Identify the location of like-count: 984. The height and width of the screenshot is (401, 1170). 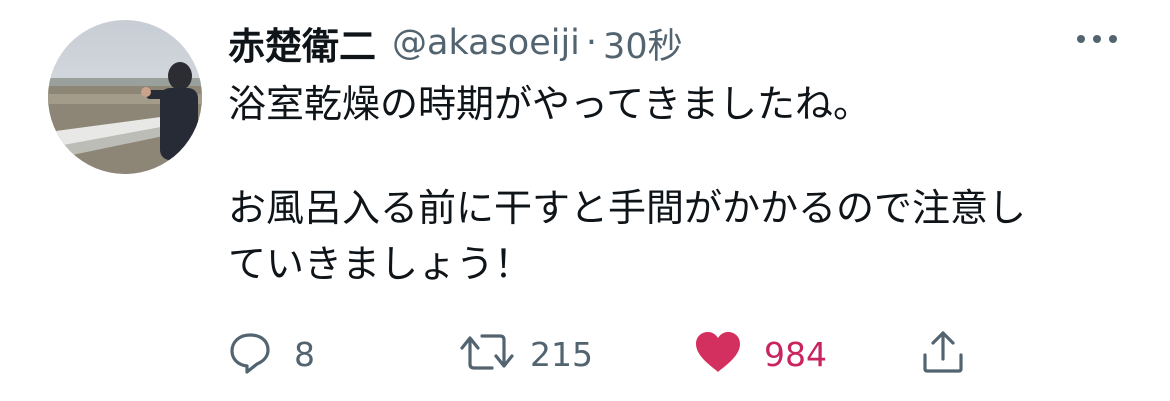
(795, 354).